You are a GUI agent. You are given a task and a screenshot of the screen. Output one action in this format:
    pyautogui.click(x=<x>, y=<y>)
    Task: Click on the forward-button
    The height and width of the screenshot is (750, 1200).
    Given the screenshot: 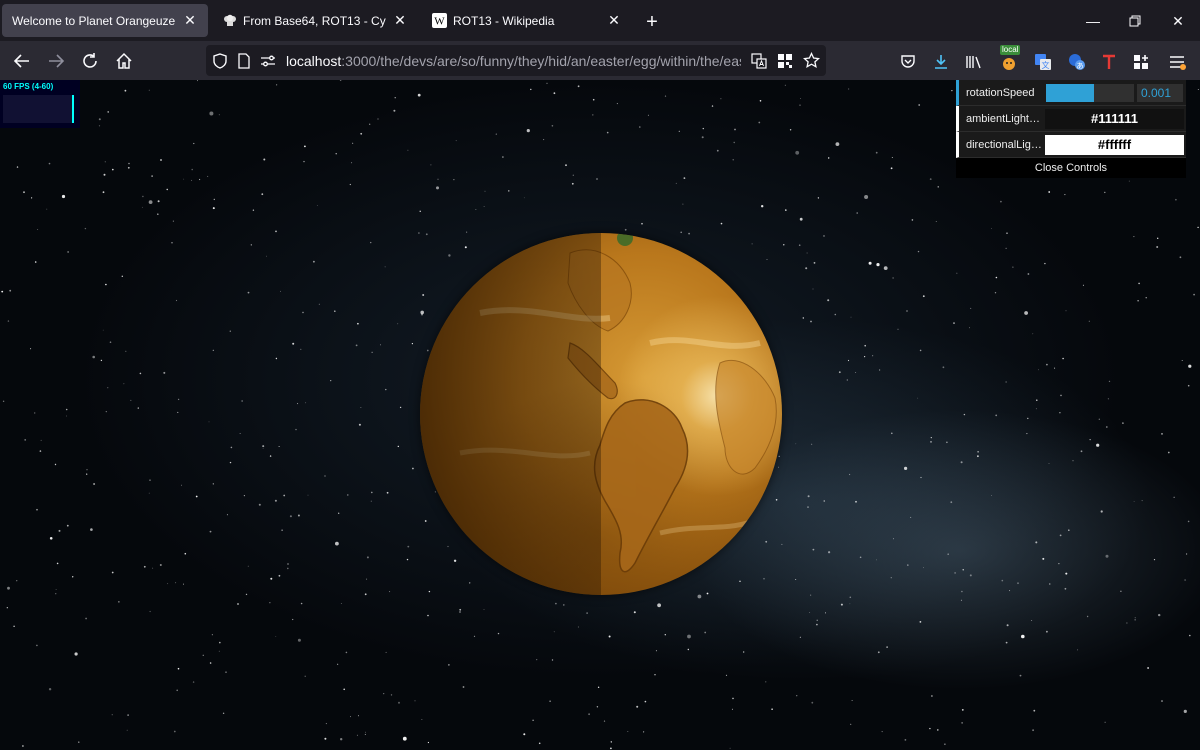 What is the action you would take?
    pyautogui.click(x=56, y=61)
    